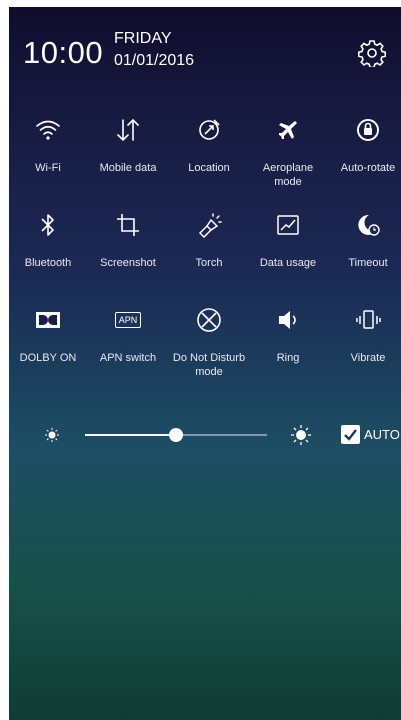 The image size is (401, 720). I want to click on tile-data-usage: Data usage, so click(288, 240).